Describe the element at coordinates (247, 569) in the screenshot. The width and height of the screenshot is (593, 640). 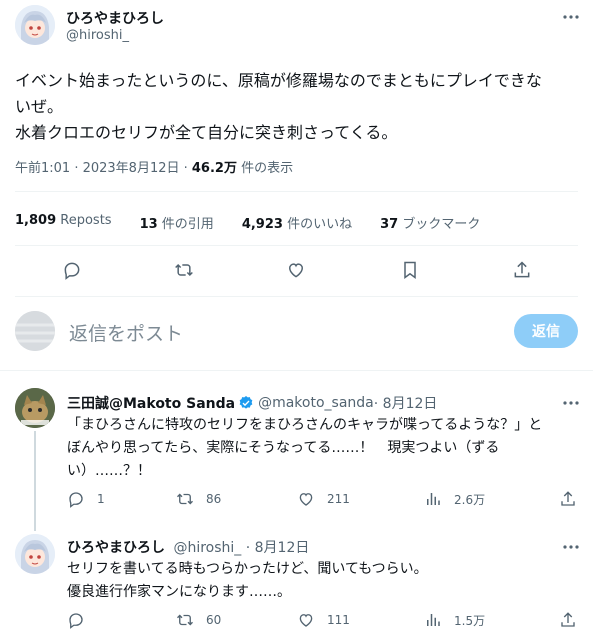
I see `reply-text-line: セリフを書いてる時もつらかったけど、聞いてもつらい。` at that location.